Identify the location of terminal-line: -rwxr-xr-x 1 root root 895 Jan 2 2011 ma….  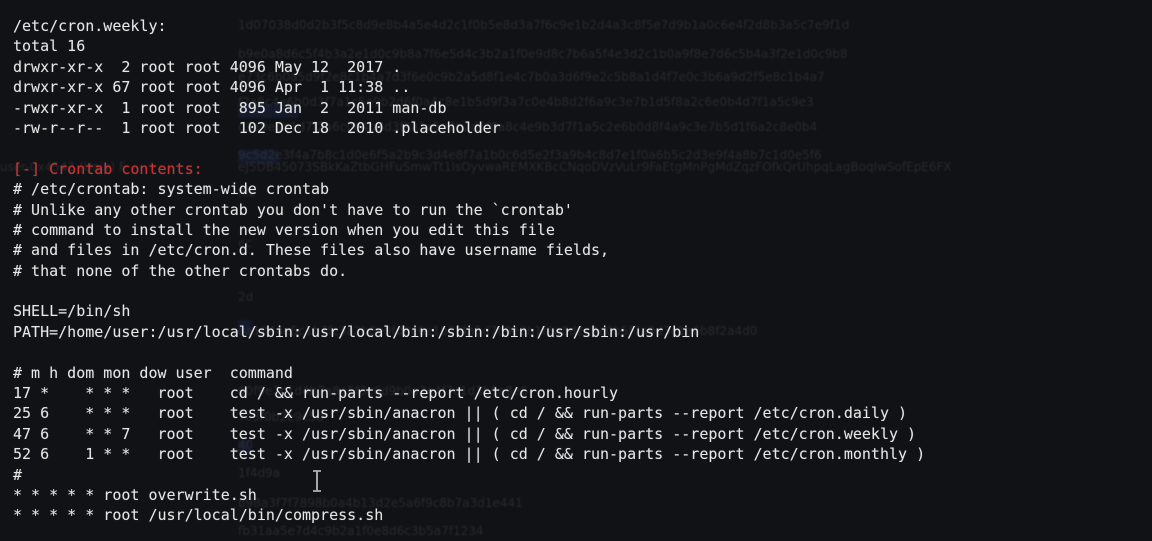
(230, 107).